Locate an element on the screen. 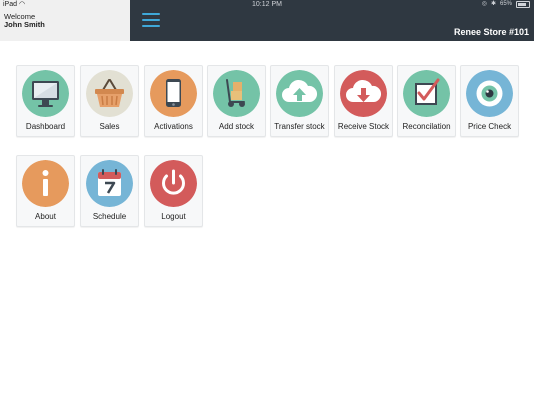 The width and height of the screenshot is (534, 400). status-bar: iPad ◠ 10:12 PM ◎ ✱ 65% is located at coordinates (267, 4).